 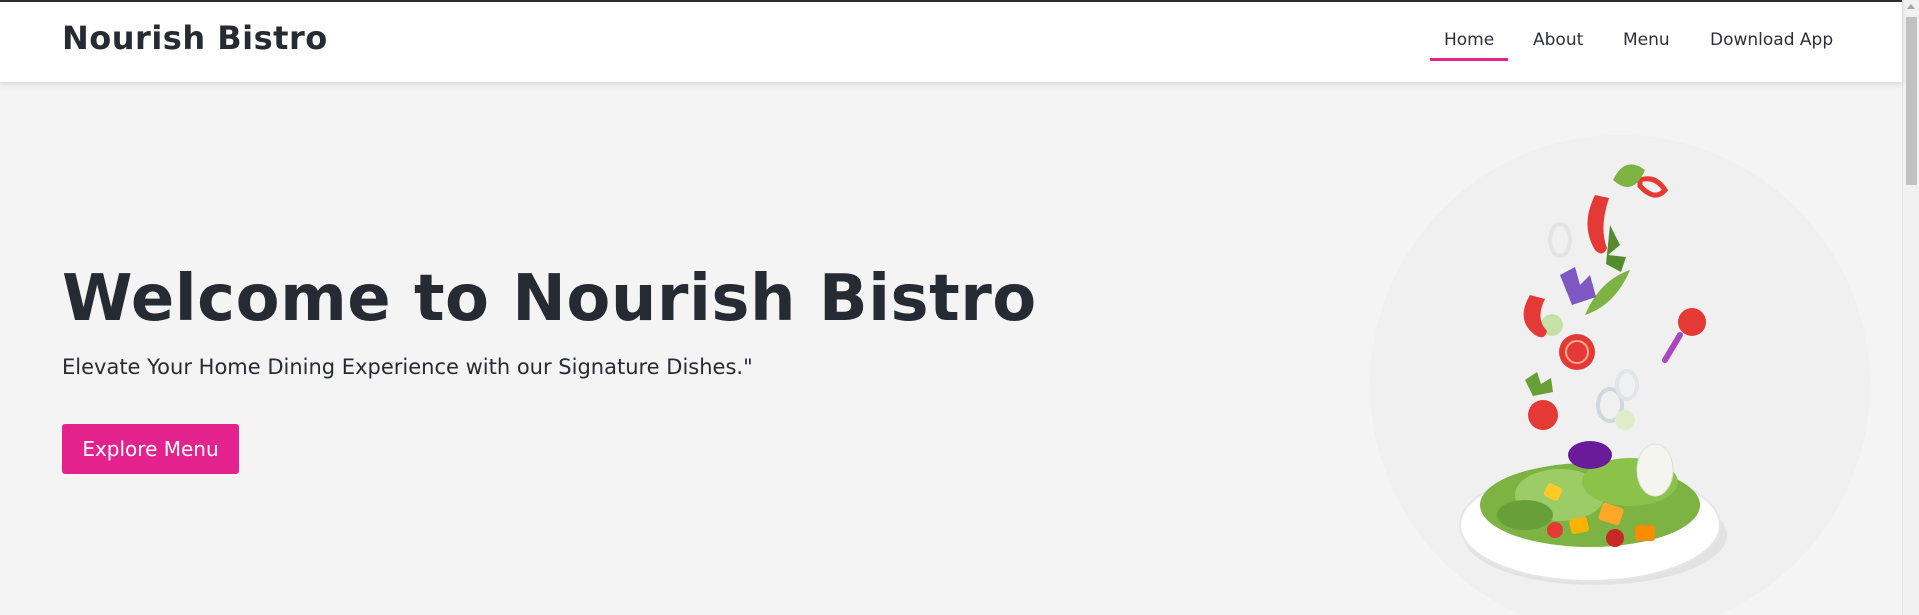 What do you see at coordinates (195, 38) in the screenshot?
I see `brand-logo: Nourish Bistro` at bounding box center [195, 38].